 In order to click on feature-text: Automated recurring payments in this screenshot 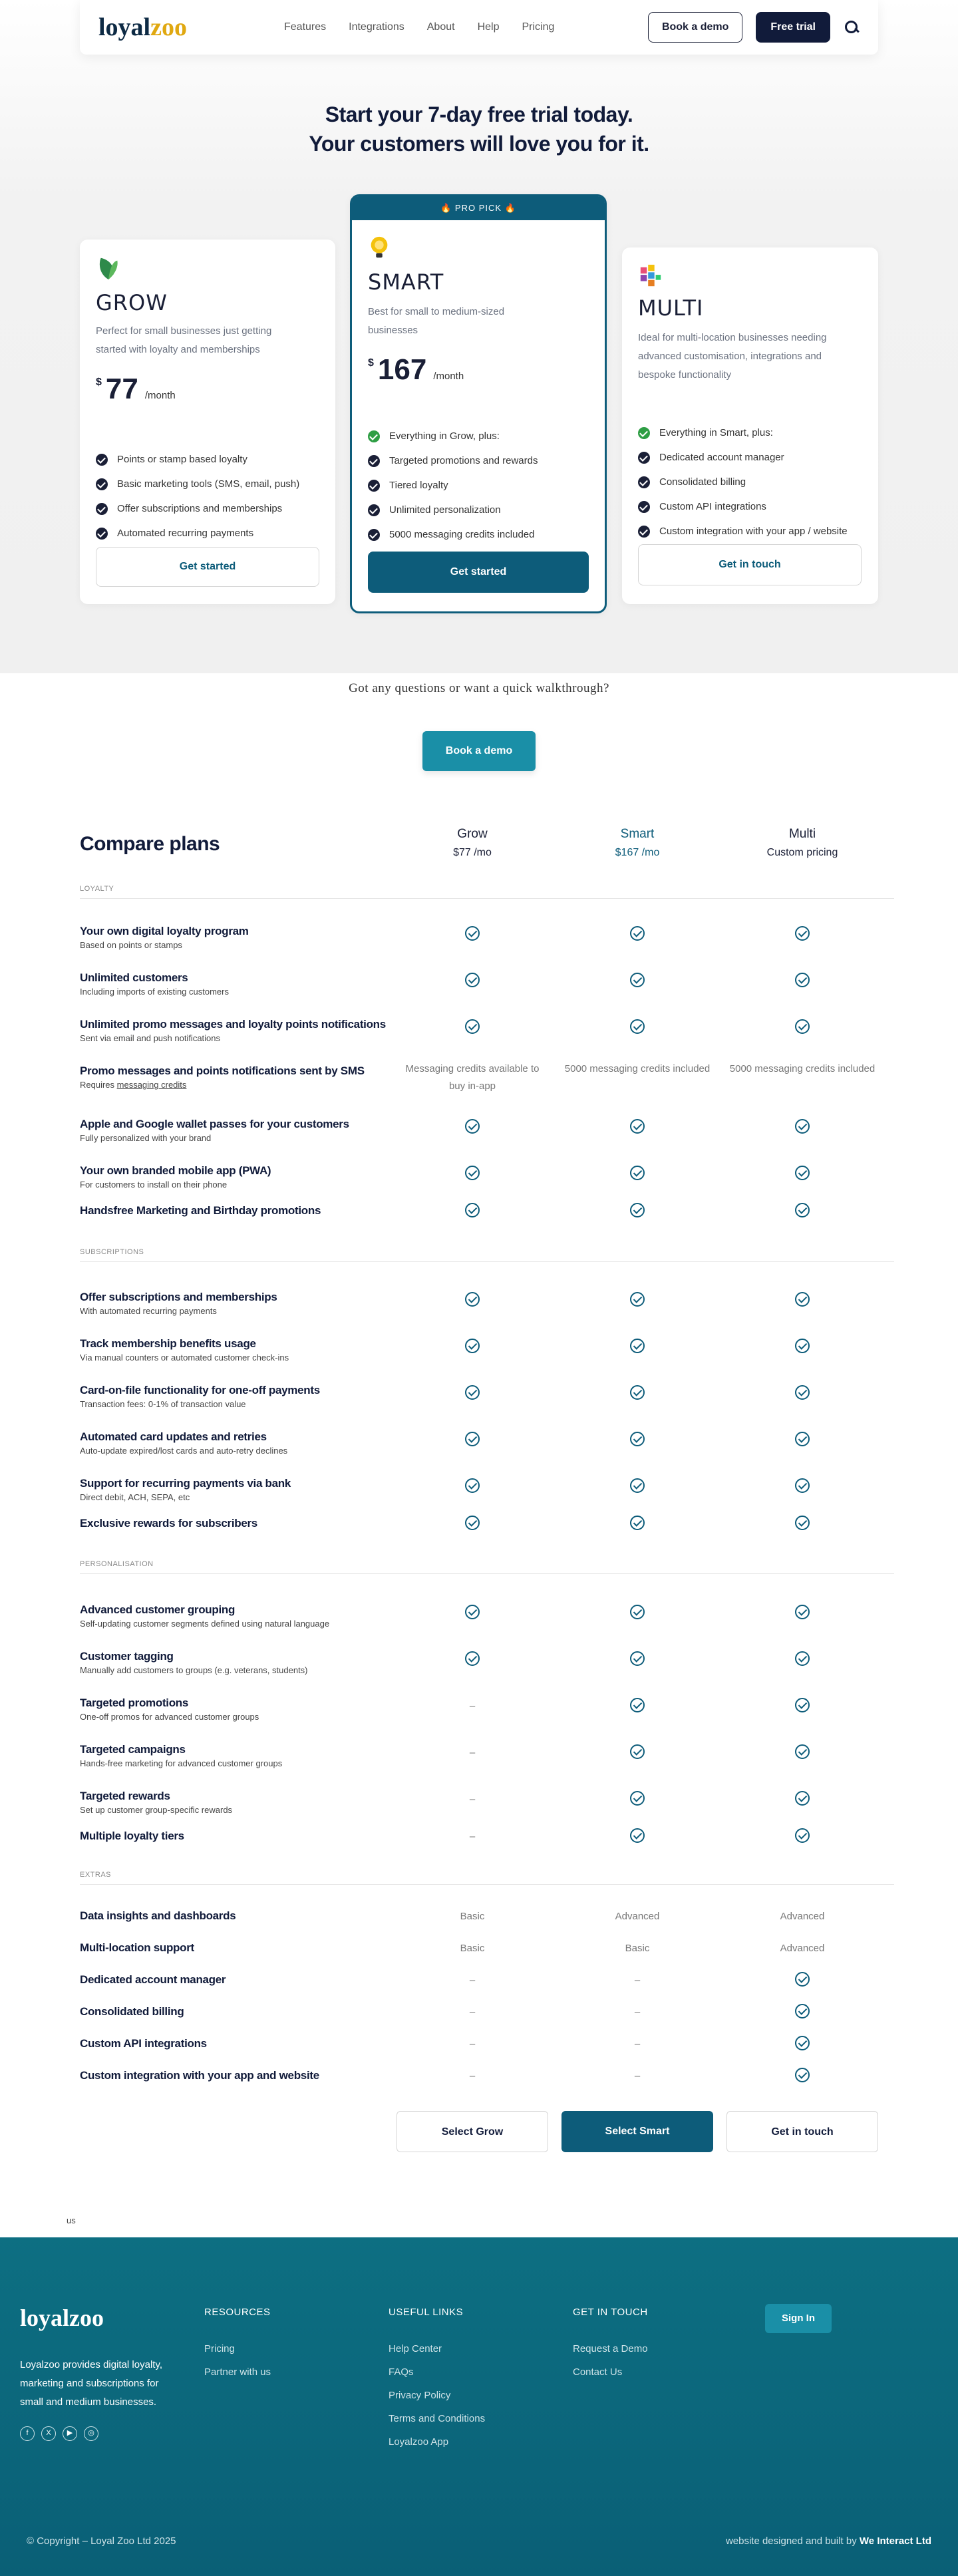, I will do `click(185, 533)`.